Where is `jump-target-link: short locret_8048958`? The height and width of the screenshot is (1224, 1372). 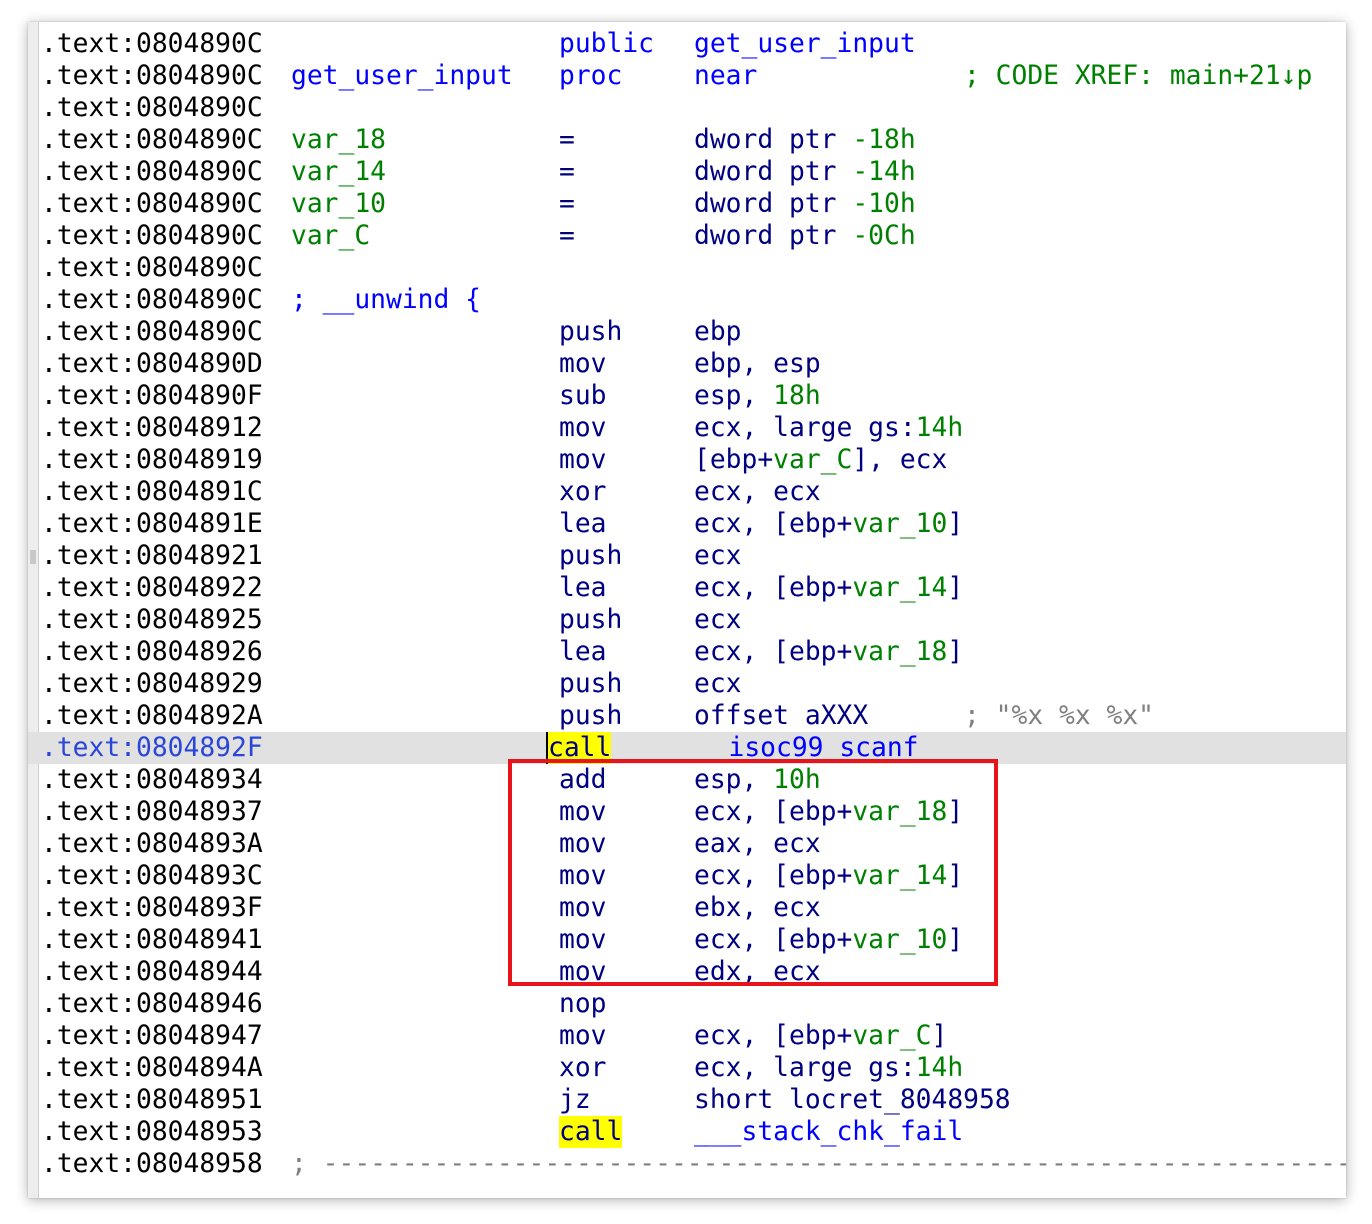
jump-target-link: short locret_8048958 is located at coordinates (852, 1100).